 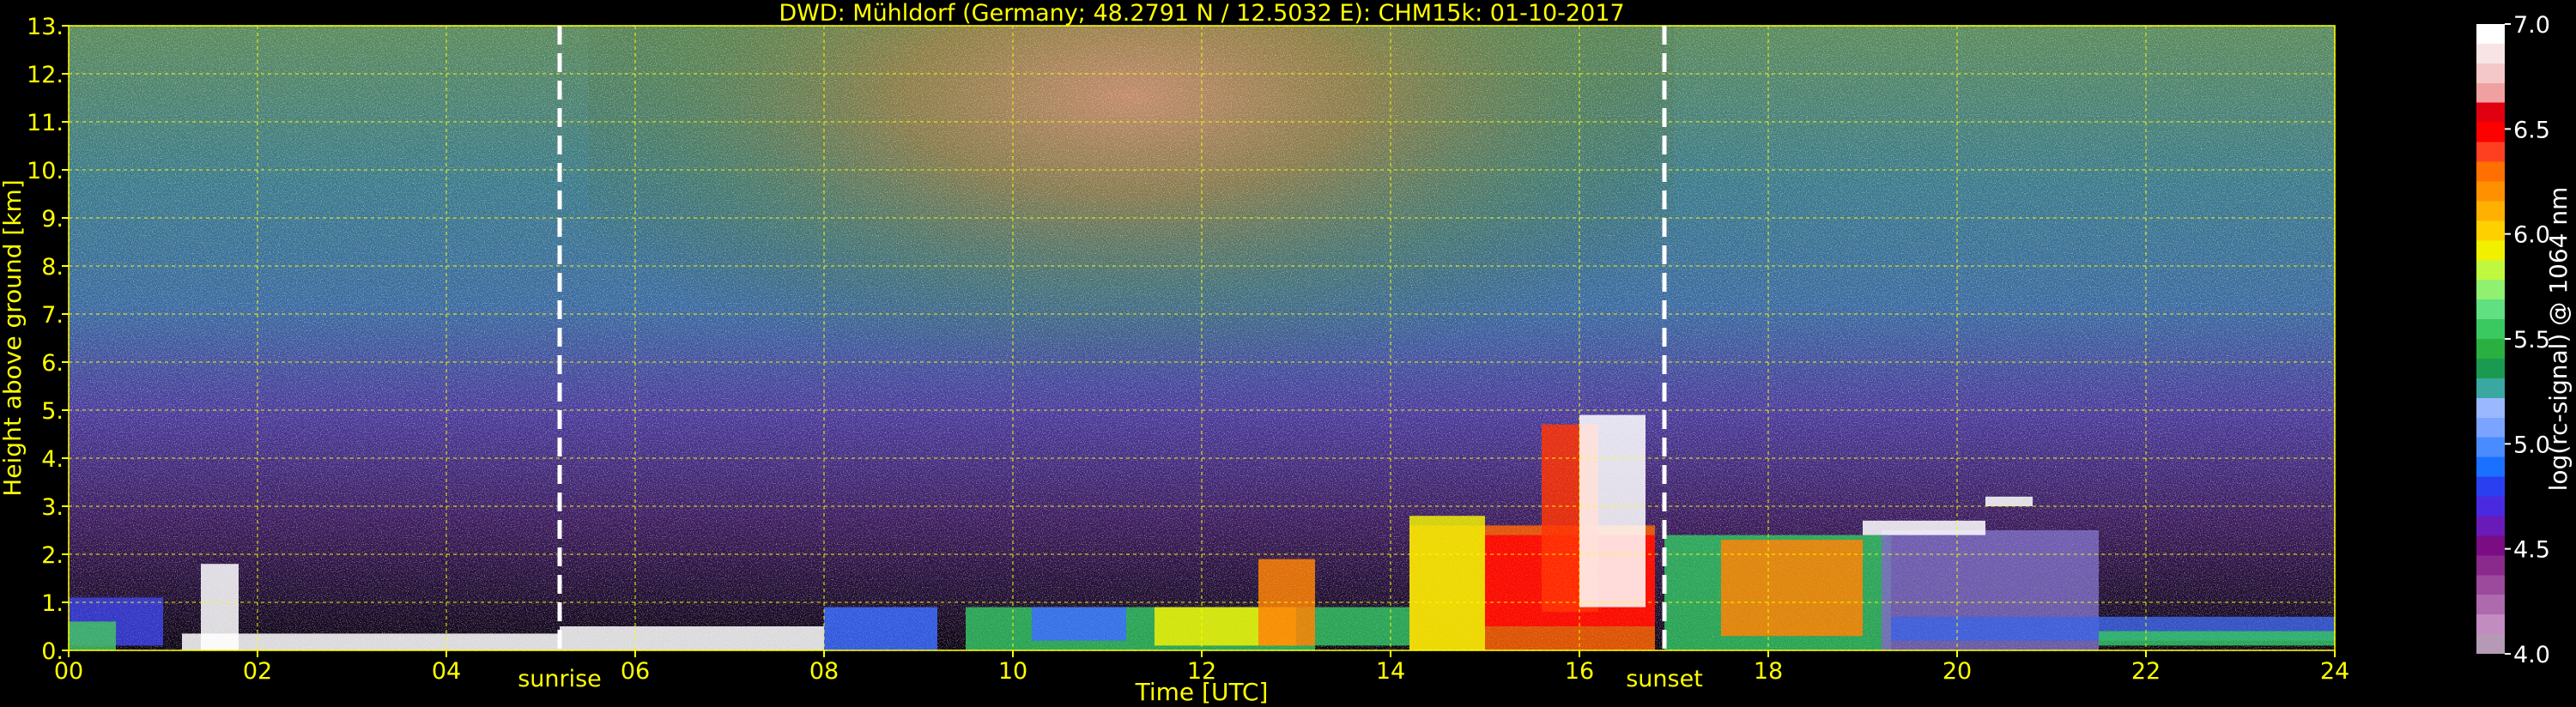 What do you see at coordinates (48, 339) in the screenshot?
I see `y-axis-ticks: 0. 1. 2. 3. 4. 5. 6. 7. 8. 9. 10. 11. 12. 13.` at bounding box center [48, 339].